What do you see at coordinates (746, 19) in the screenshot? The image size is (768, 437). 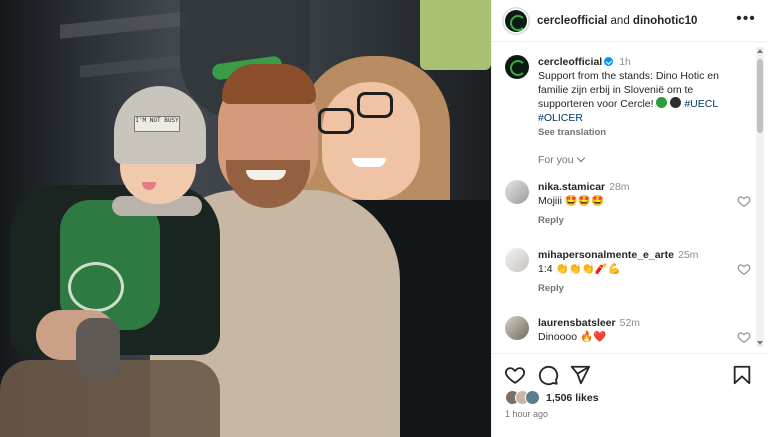 I see `more-horizontal-icon: •••` at bounding box center [746, 19].